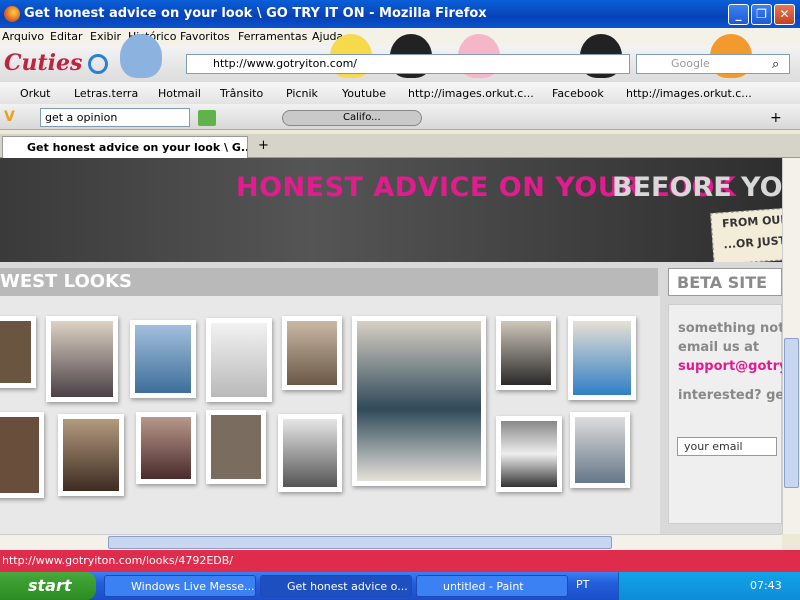 This screenshot has height=600, width=800. What do you see at coordinates (12, 14) in the screenshot?
I see `firefox-icon` at bounding box center [12, 14].